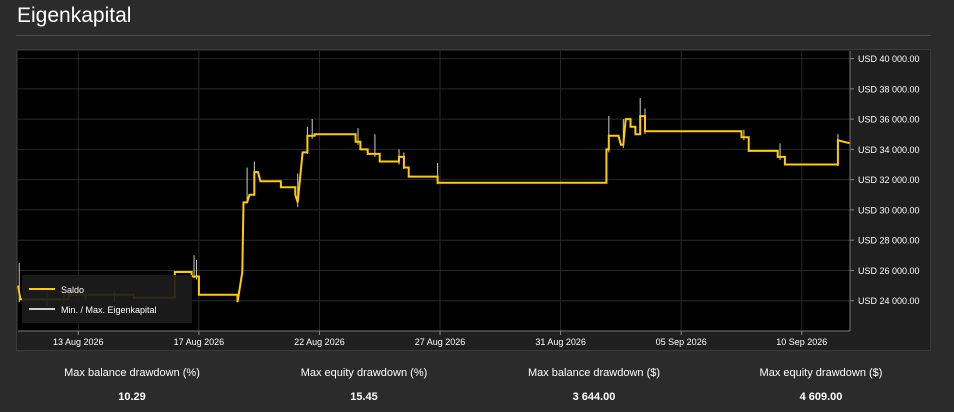  Describe the element at coordinates (199, 342) in the screenshot. I see `x-tick-label: 17 Aug 2026` at that location.